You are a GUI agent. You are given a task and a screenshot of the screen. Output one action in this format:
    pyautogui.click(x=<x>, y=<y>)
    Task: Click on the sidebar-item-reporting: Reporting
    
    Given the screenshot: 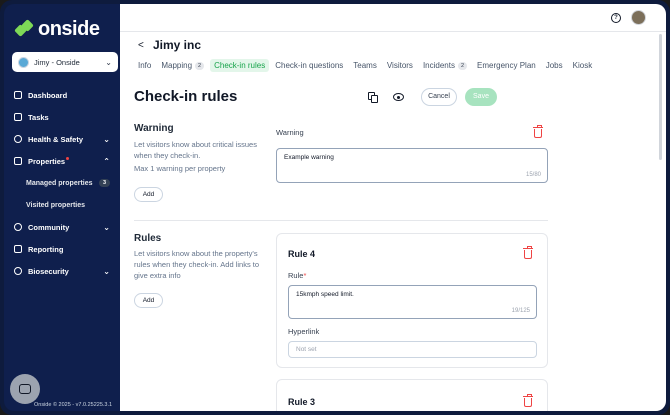 What is the action you would take?
    pyautogui.click(x=62, y=249)
    